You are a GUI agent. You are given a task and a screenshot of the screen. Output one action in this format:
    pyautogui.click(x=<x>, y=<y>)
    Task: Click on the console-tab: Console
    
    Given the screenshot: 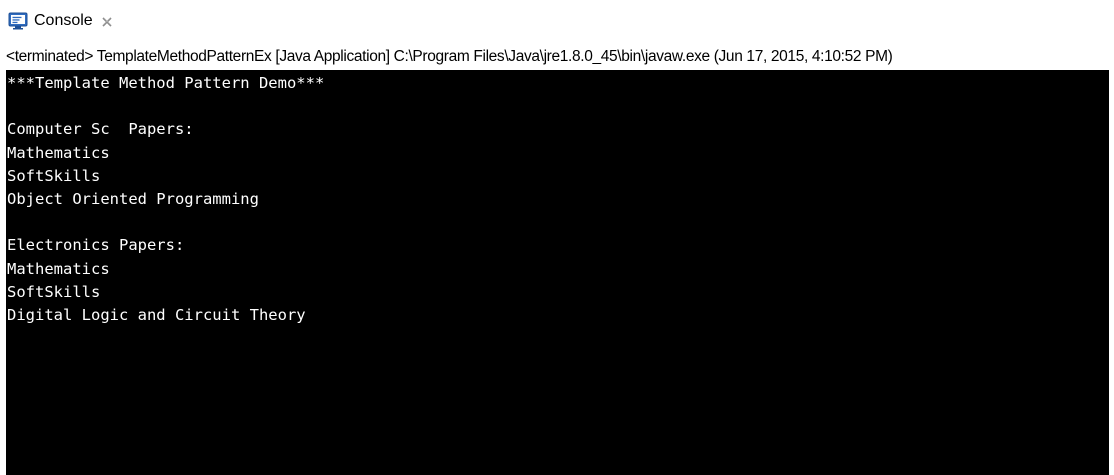 What is the action you would take?
    pyautogui.click(x=60, y=21)
    